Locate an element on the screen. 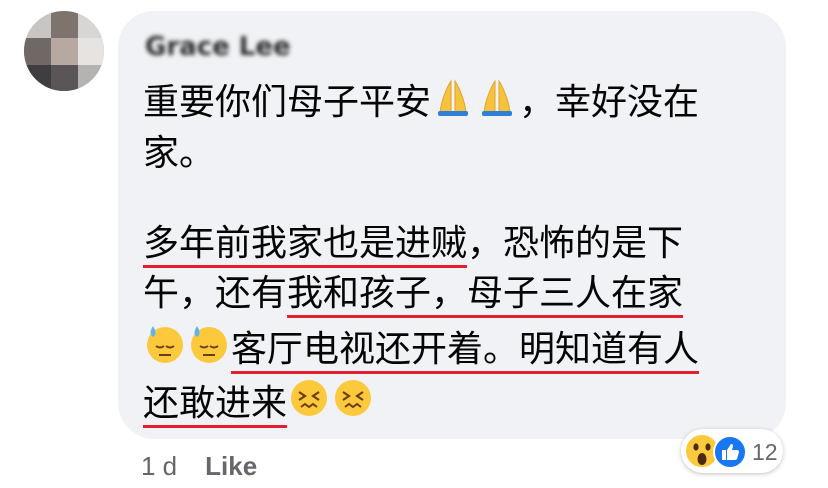  like-button: Like is located at coordinates (231, 466).